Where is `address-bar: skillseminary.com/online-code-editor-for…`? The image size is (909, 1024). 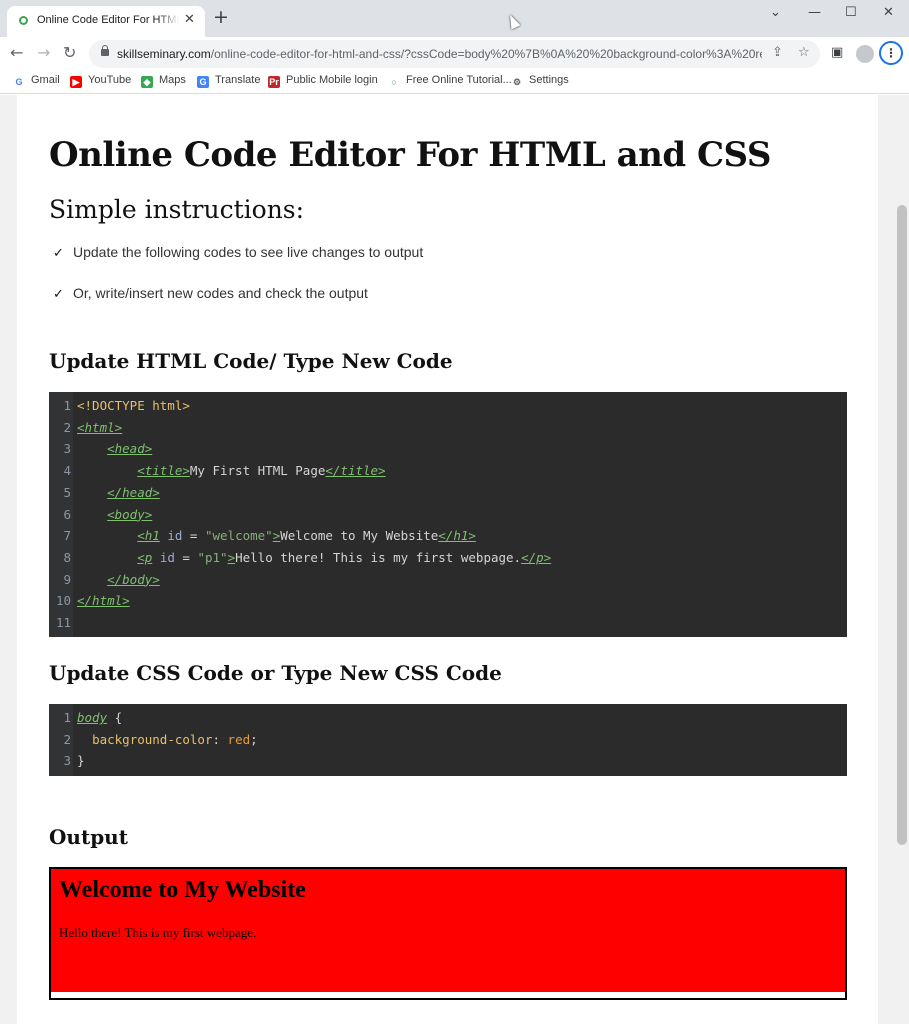
address-bar: skillseminary.com/online-code-editor-for… is located at coordinates (454, 54).